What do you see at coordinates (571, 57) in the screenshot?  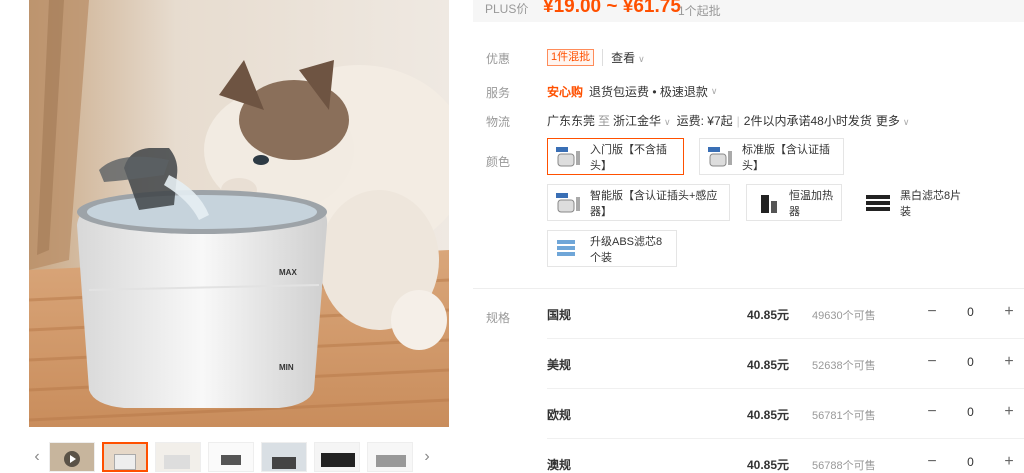 I see `mixed-batch-tag: 1件混批` at bounding box center [571, 57].